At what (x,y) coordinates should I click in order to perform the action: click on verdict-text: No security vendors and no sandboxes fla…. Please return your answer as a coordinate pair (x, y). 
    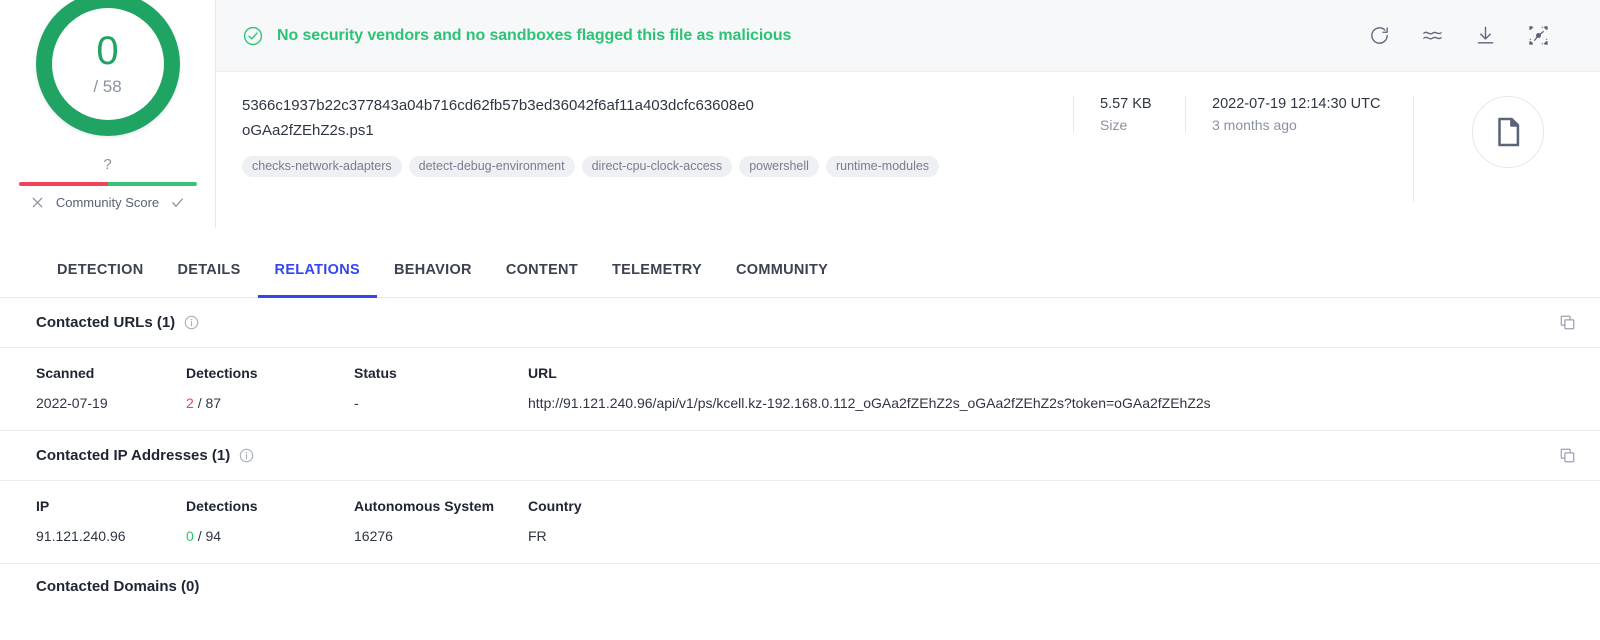
    Looking at the image, I should click on (534, 35).